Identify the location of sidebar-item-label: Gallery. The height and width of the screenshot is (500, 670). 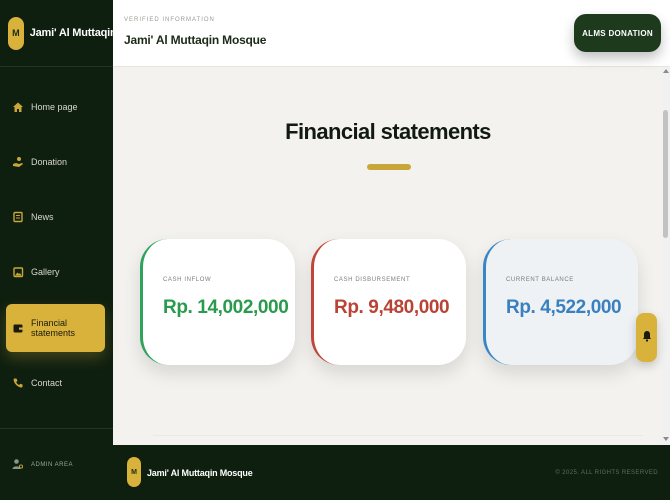
(45, 272).